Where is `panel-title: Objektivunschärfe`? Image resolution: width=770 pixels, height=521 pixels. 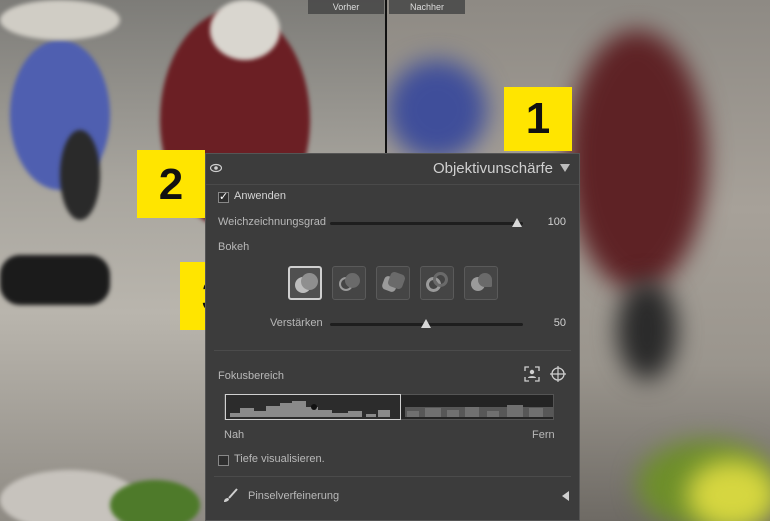 panel-title: Objektivunschärfe is located at coordinates (492, 168).